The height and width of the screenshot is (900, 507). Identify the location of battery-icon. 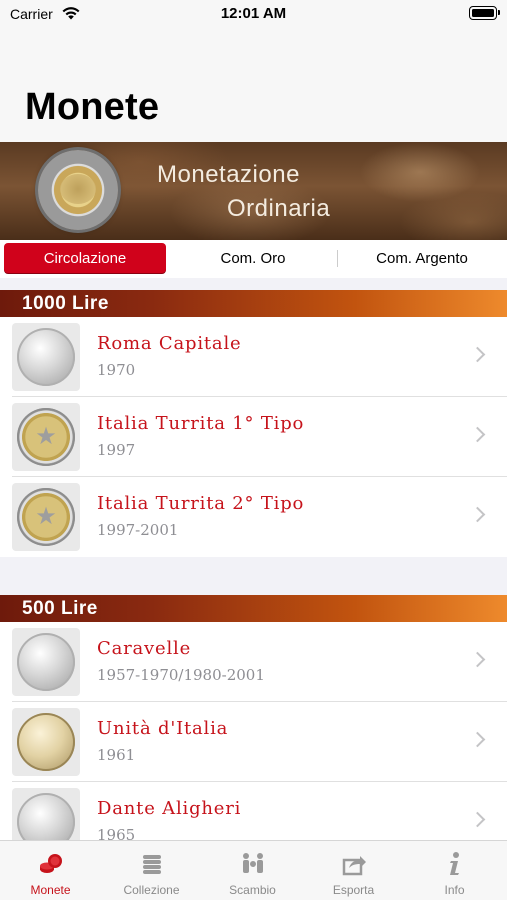
(484, 13).